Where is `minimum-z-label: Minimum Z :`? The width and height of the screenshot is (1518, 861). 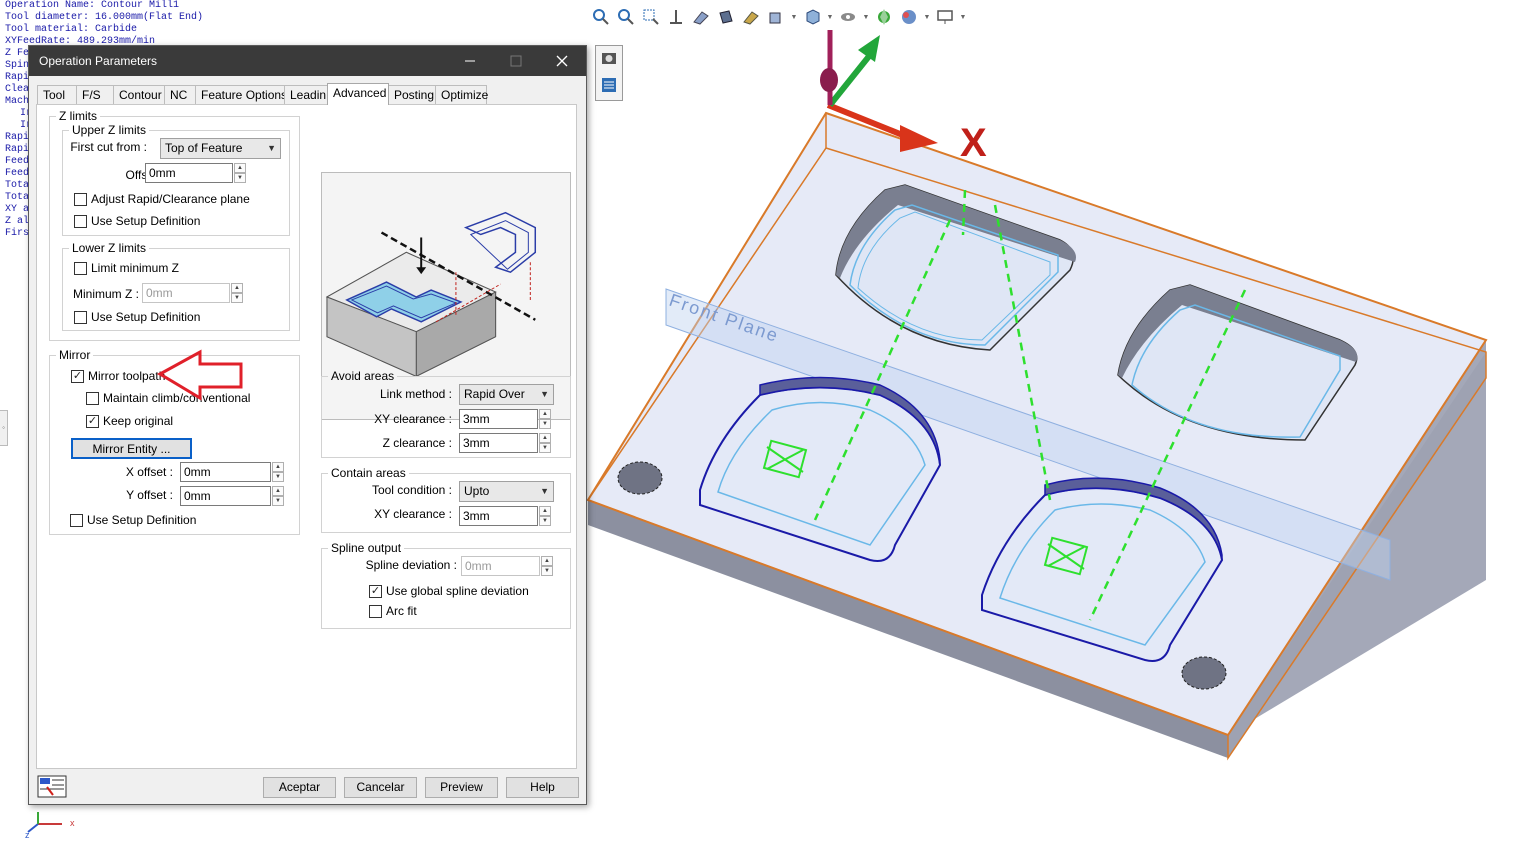
minimum-z-label: Minimum Z : is located at coordinates (106, 294).